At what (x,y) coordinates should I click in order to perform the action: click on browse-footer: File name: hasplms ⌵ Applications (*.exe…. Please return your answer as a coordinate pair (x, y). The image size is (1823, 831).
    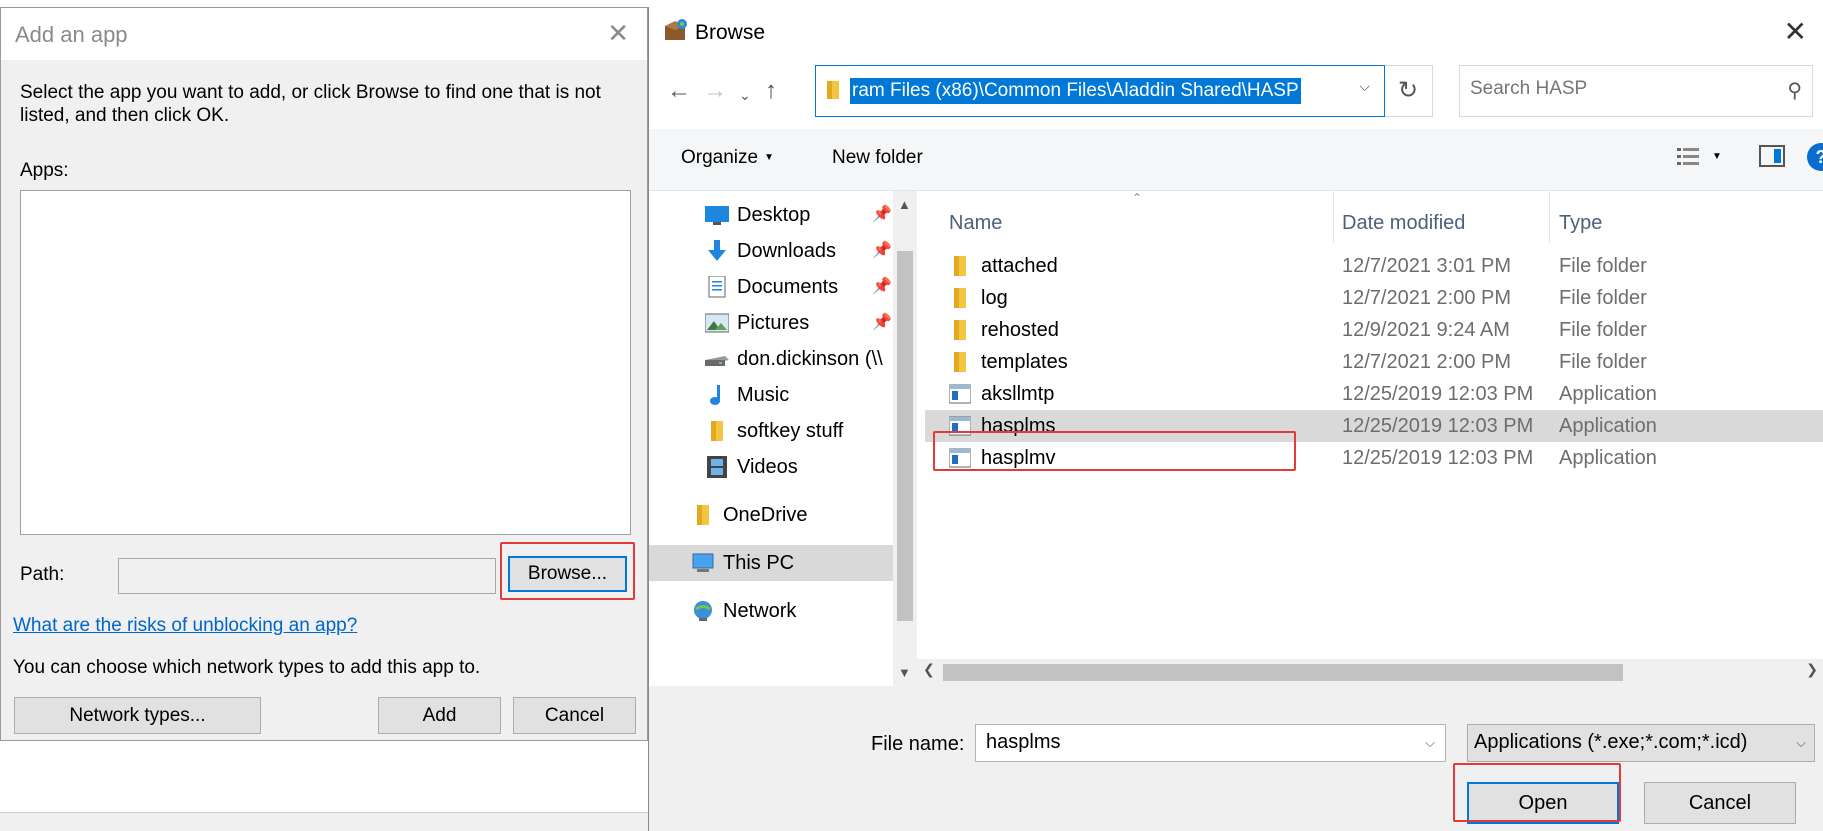
    Looking at the image, I should click on (1236, 758).